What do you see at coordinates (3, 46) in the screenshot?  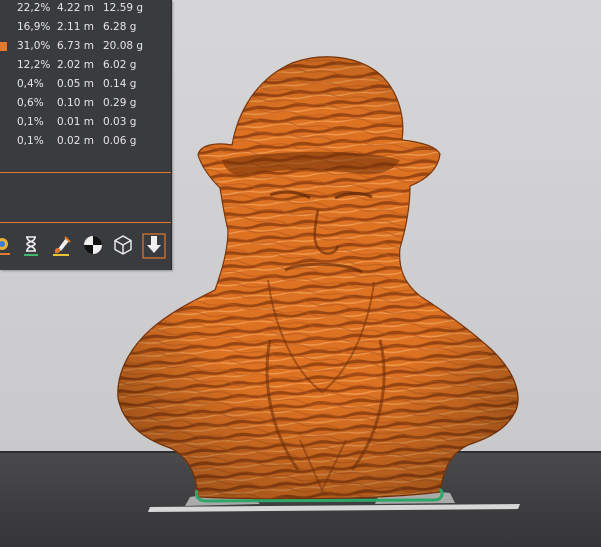 I see `color-swatch` at bounding box center [3, 46].